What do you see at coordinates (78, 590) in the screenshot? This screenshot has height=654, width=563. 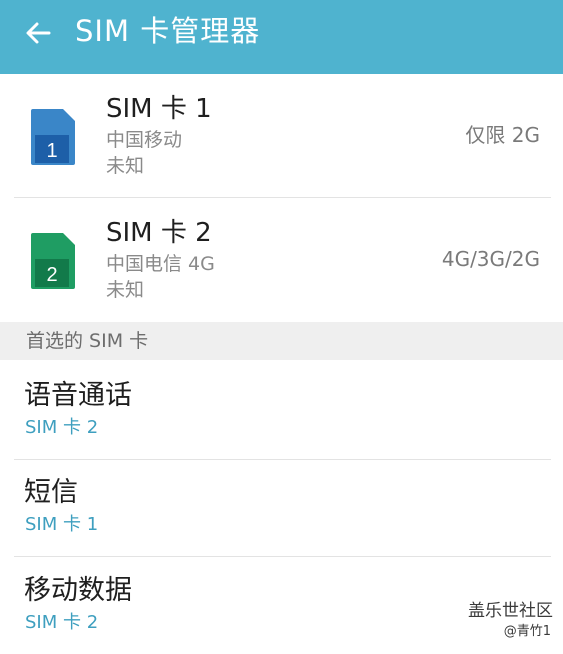 I see `pref-title: 移动数据` at bounding box center [78, 590].